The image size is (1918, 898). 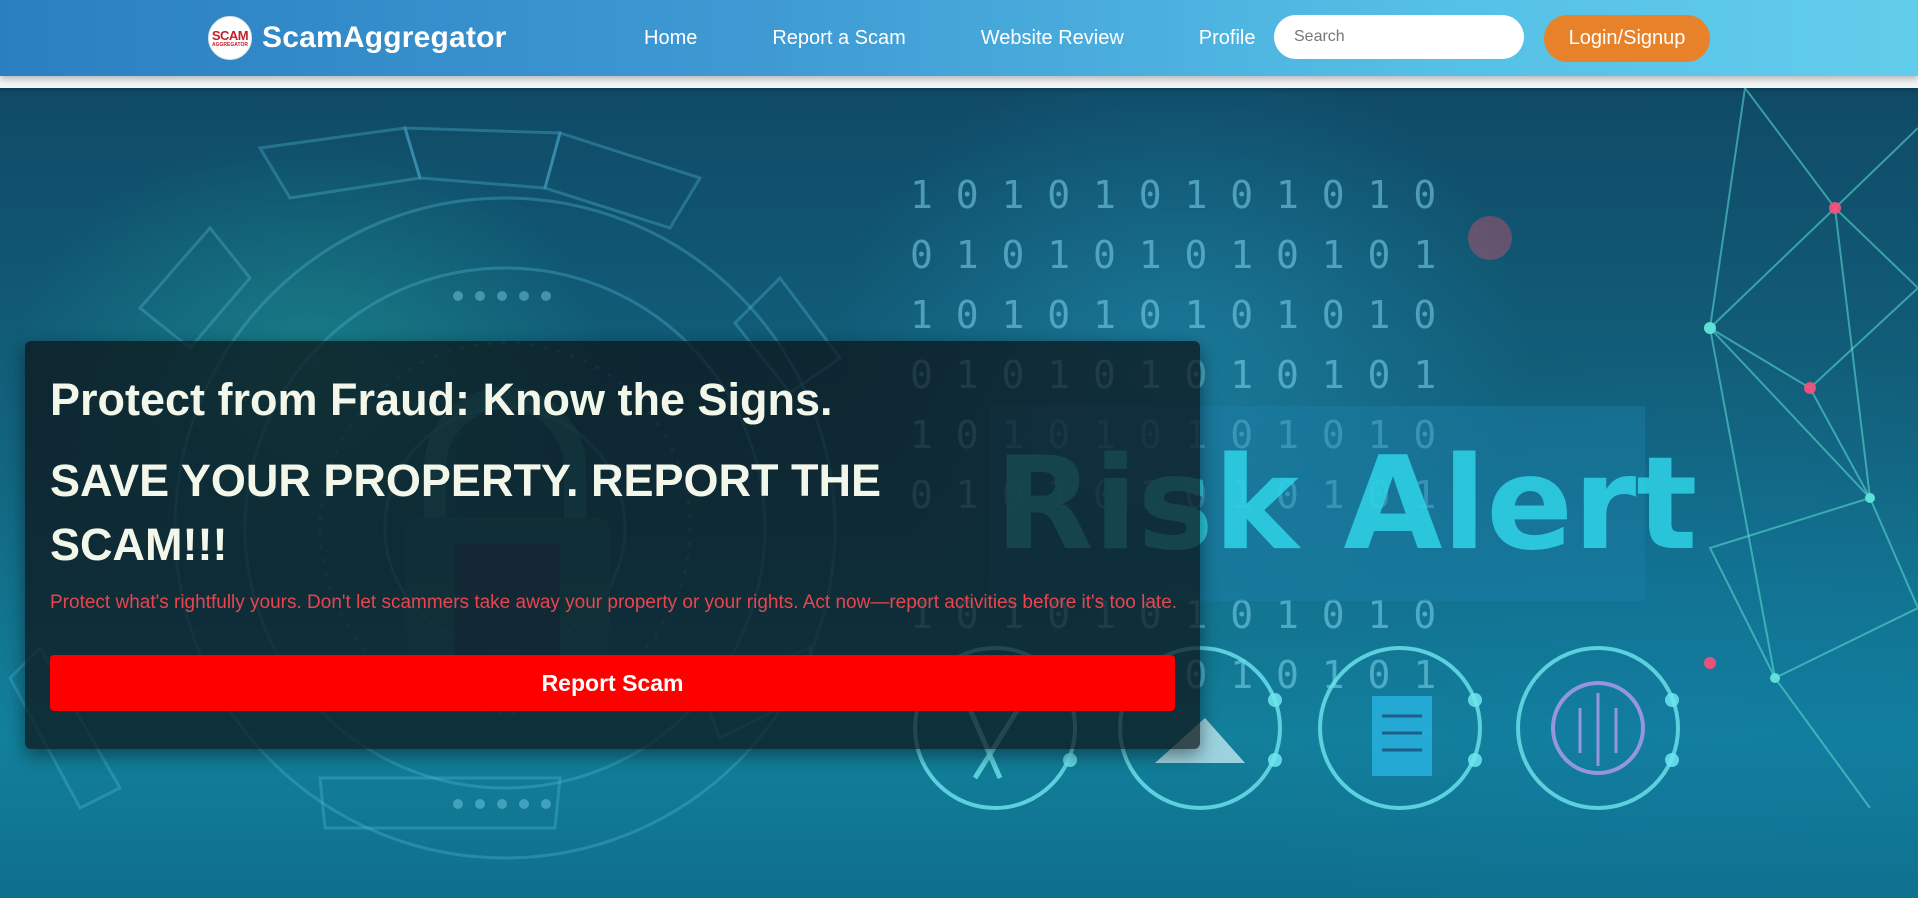 I want to click on nav-link-report-scam: Report a Scam, so click(x=838, y=38).